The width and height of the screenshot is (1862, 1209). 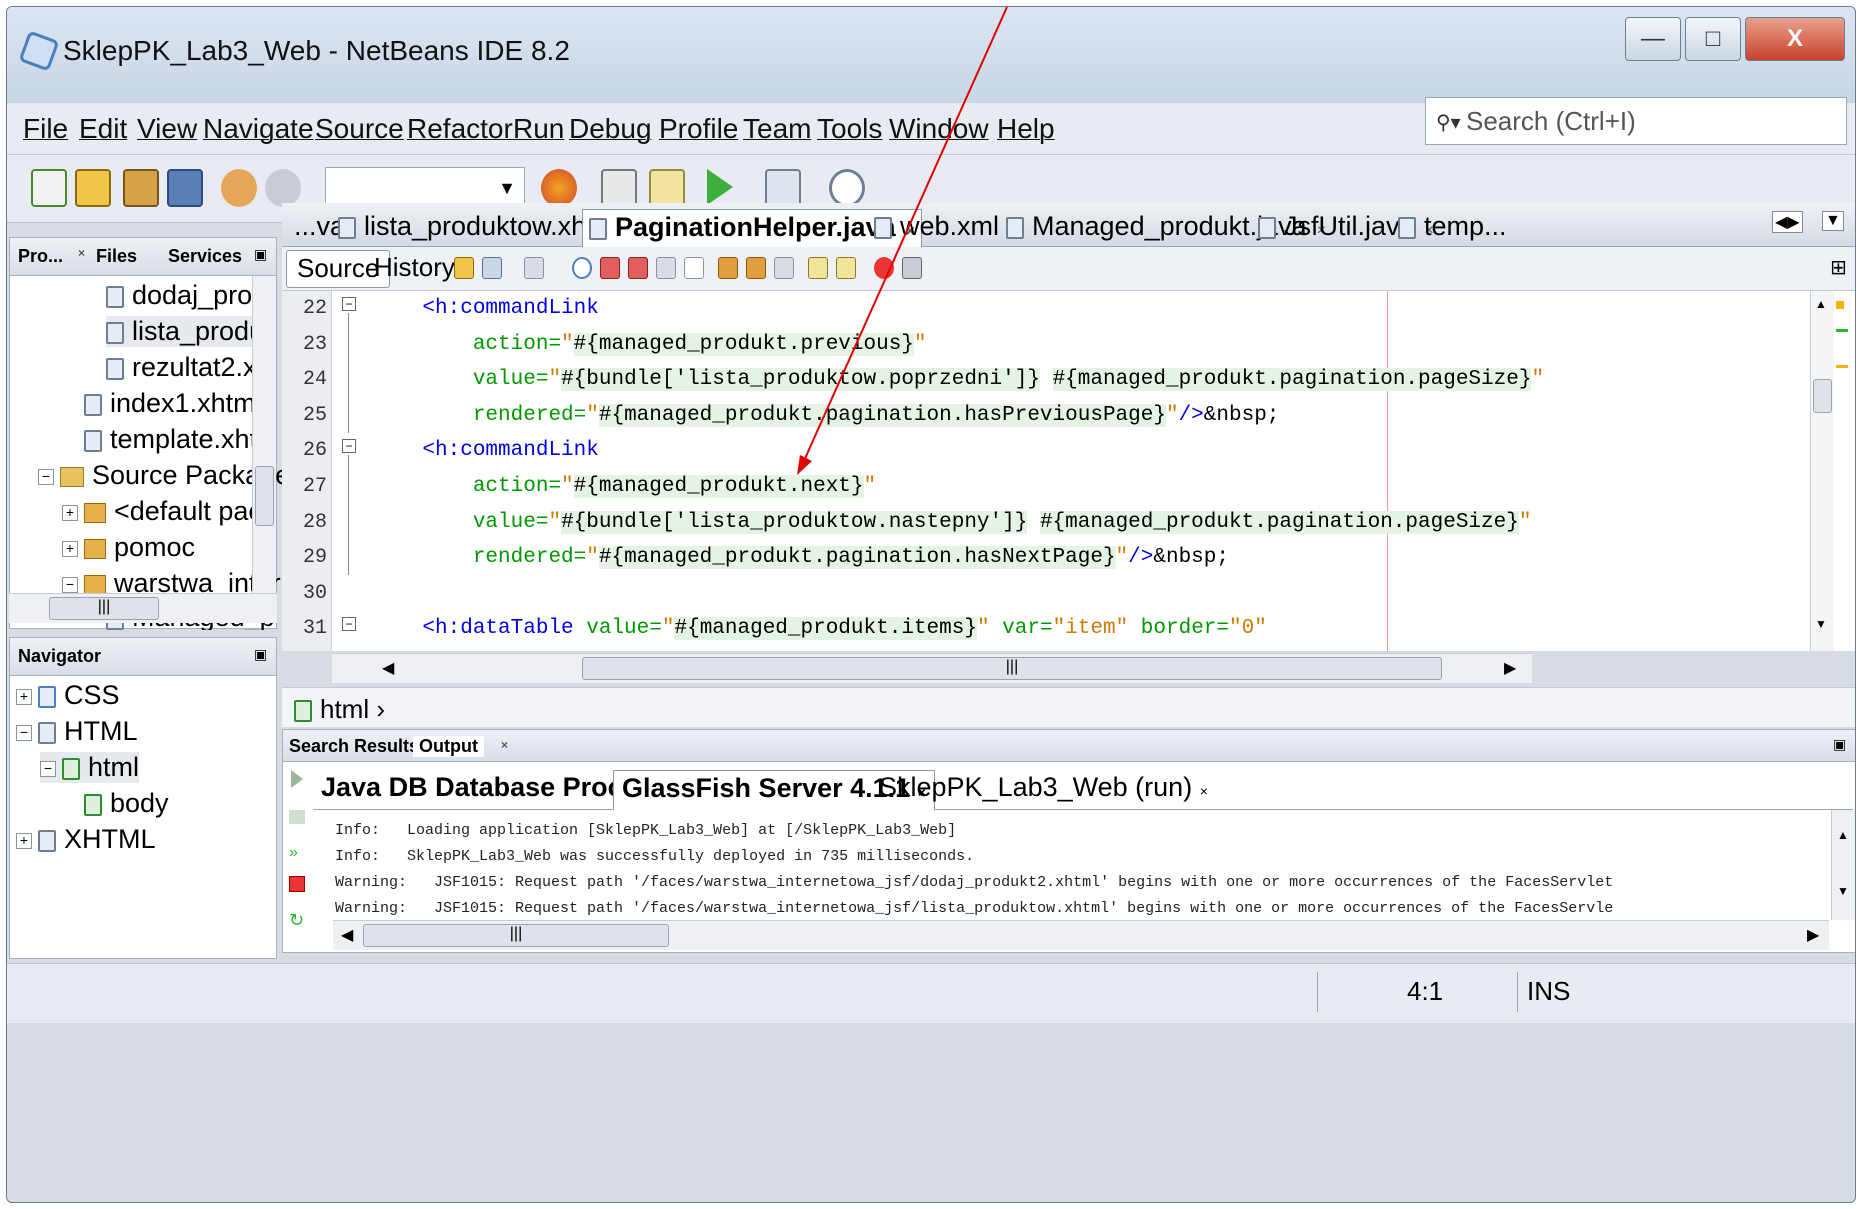 What do you see at coordinates (931, 993) in the screenshot?
I see `status-bar: 4:1 INS` at bounding box center [931, 993].